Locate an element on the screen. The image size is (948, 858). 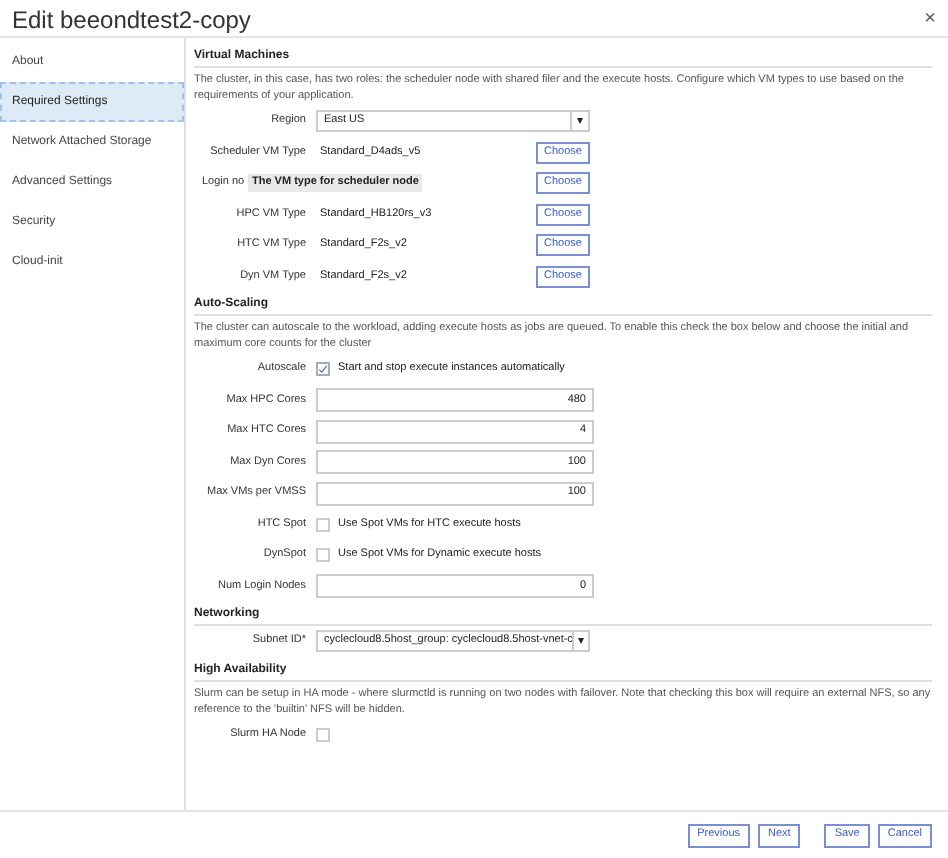
check-icon is located at coordinates (323, 369).